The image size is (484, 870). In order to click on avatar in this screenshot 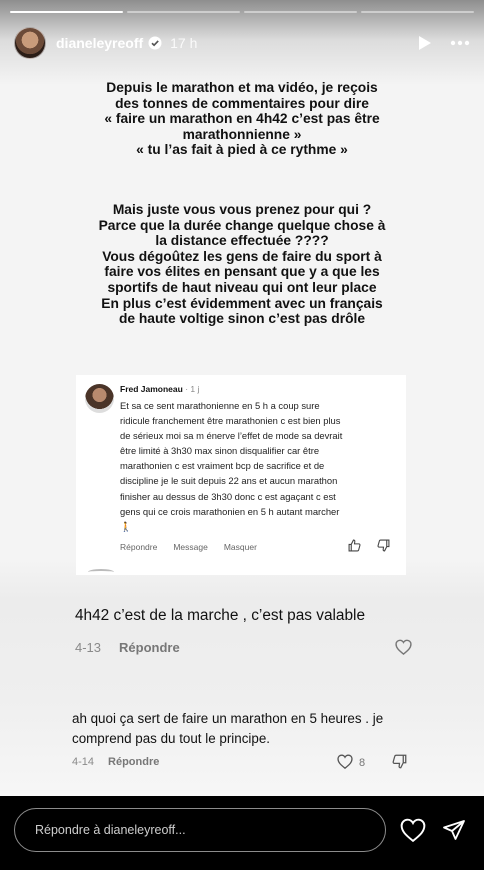, I will do `click(30, 43)`.